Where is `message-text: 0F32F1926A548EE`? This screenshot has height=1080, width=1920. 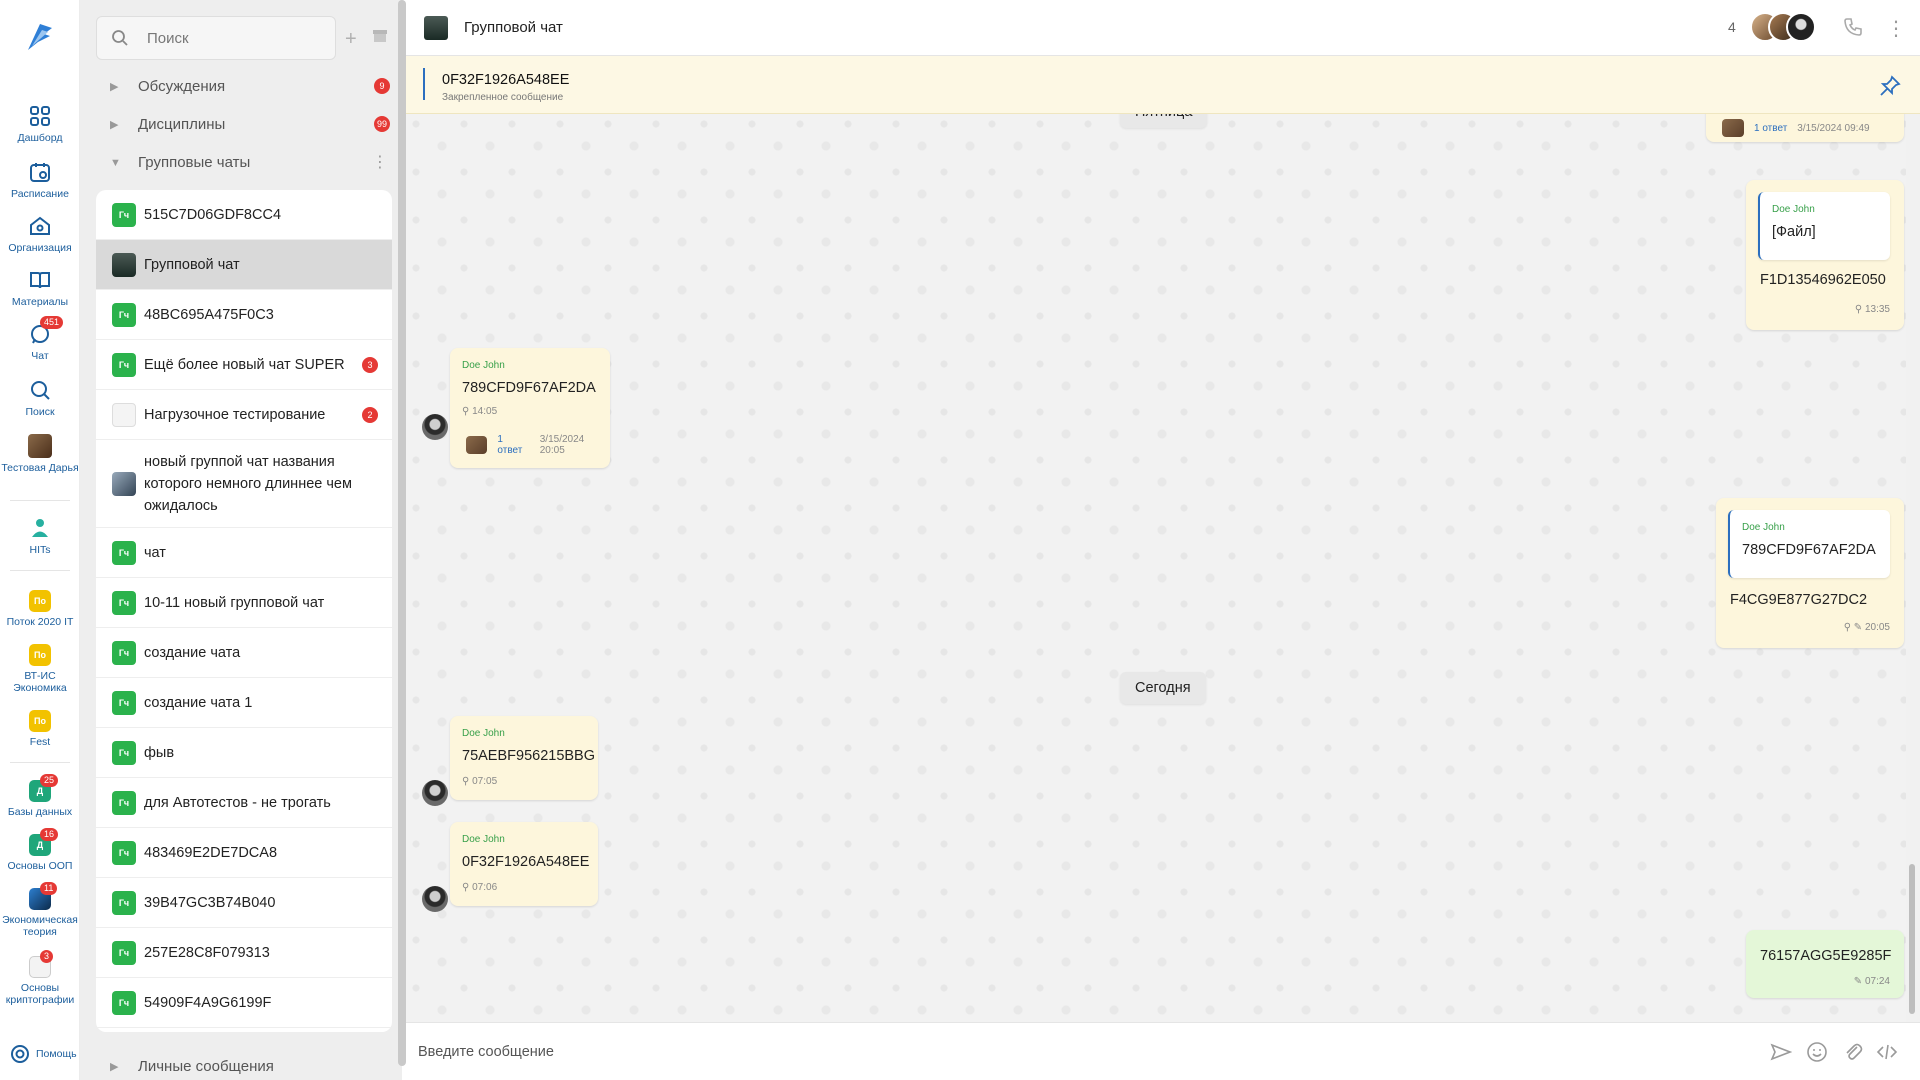 message-text: 0F32F1926A548EE is located at coordinates (526, 862).